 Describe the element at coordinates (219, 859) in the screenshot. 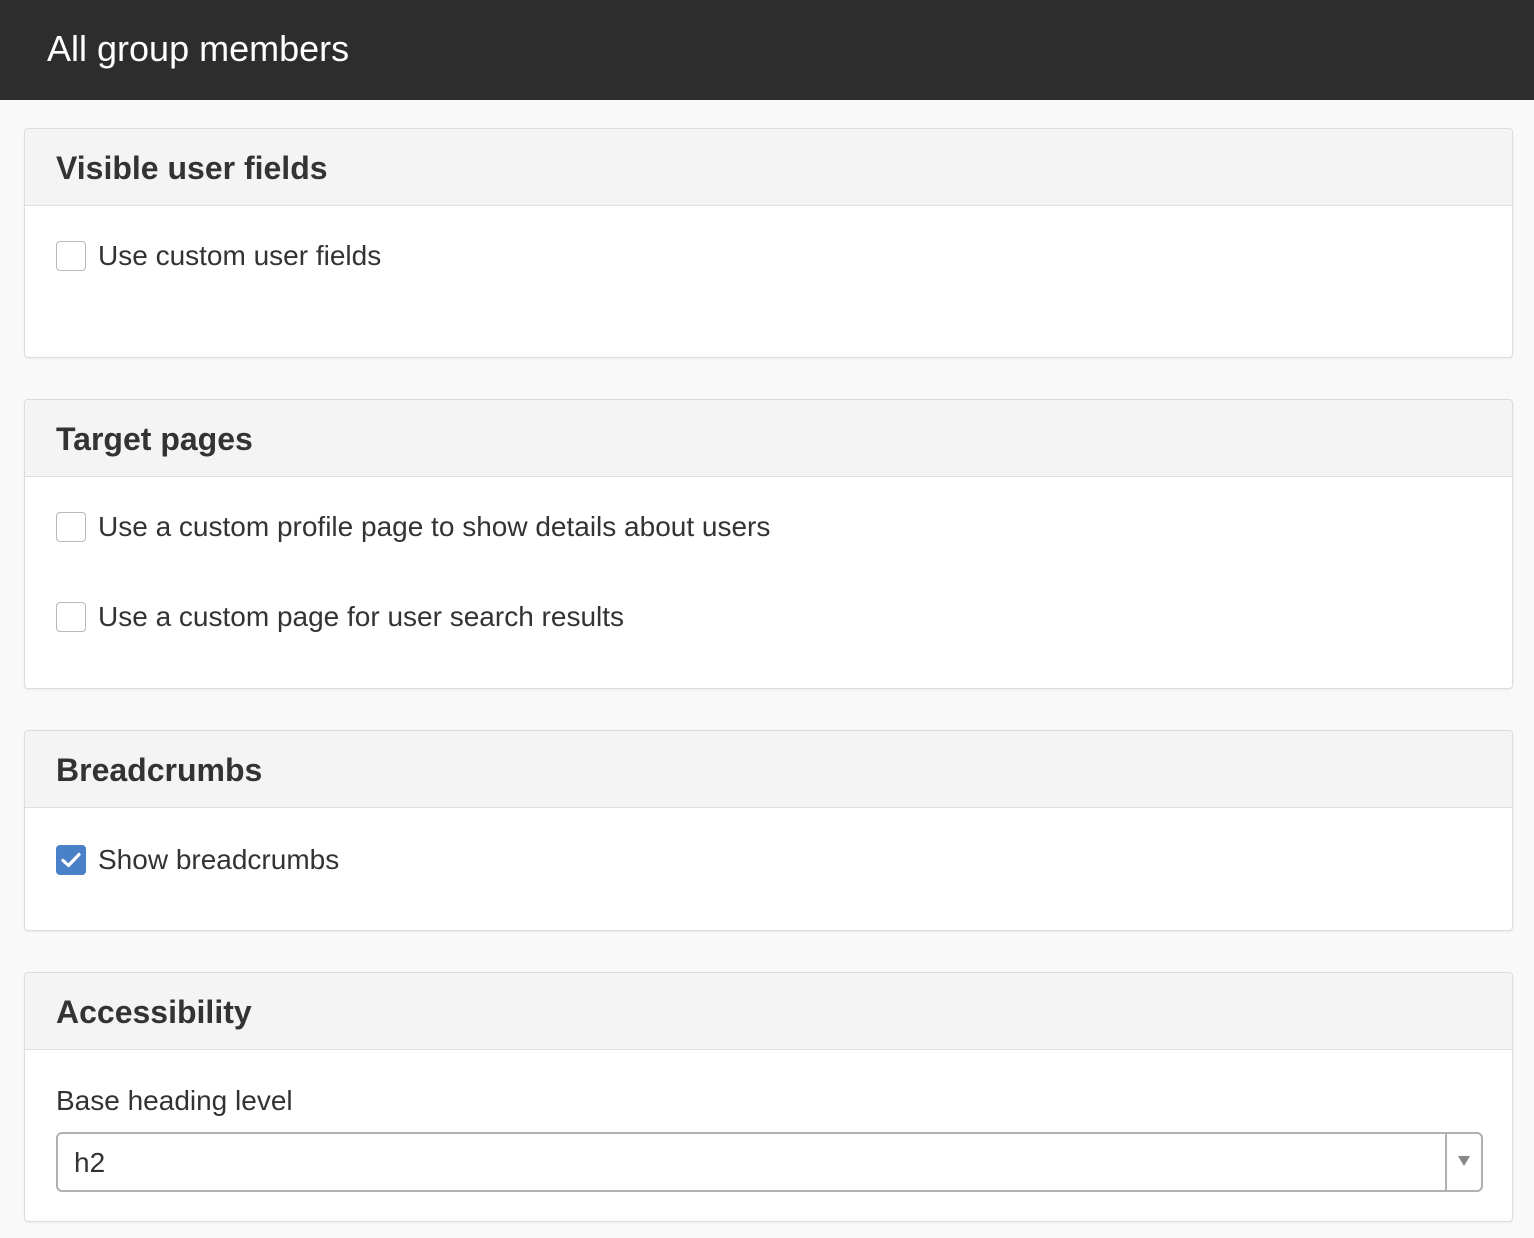

I see `checkbox-label: Show breadcrumbs` at that location.